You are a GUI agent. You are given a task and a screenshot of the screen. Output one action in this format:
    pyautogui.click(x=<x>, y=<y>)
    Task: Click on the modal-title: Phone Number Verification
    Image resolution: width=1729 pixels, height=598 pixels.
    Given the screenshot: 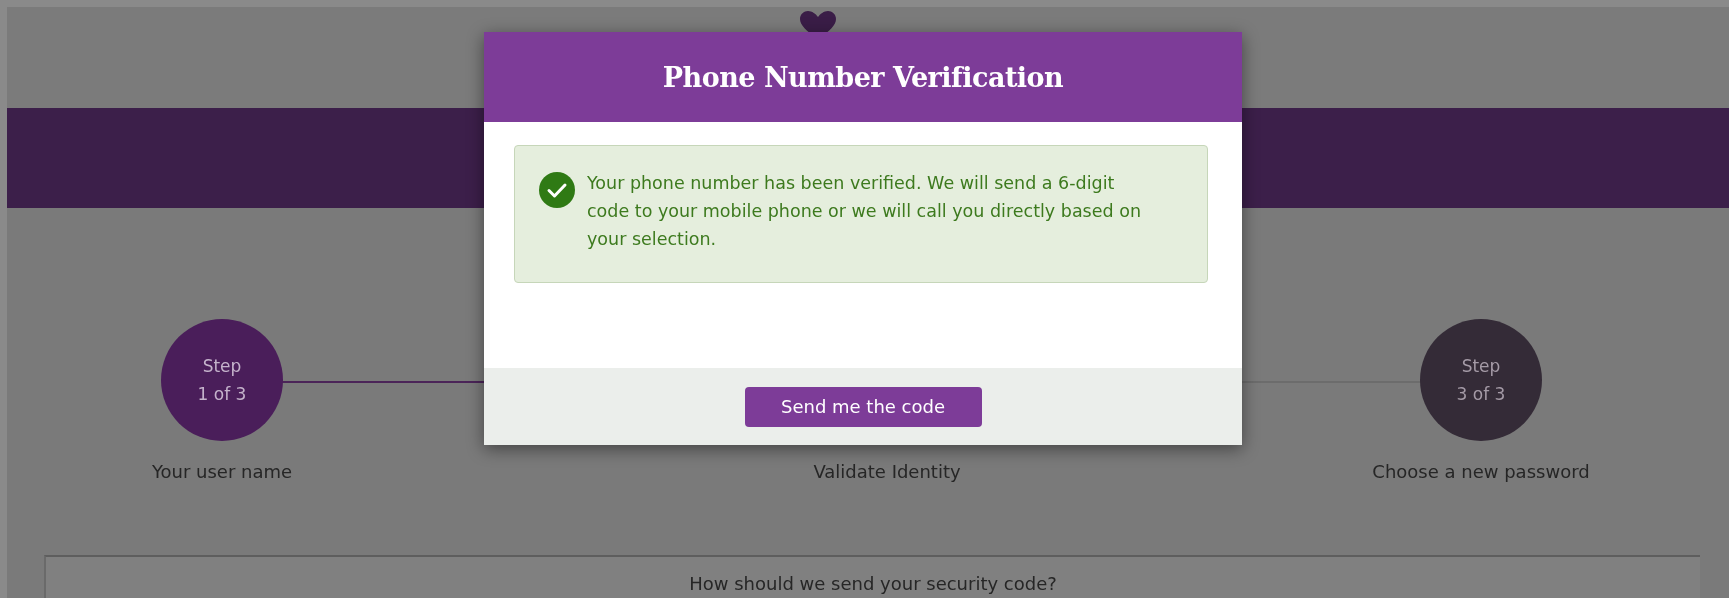 What is the action you would take?
    pyautogui.click(x=863, y=77)
    